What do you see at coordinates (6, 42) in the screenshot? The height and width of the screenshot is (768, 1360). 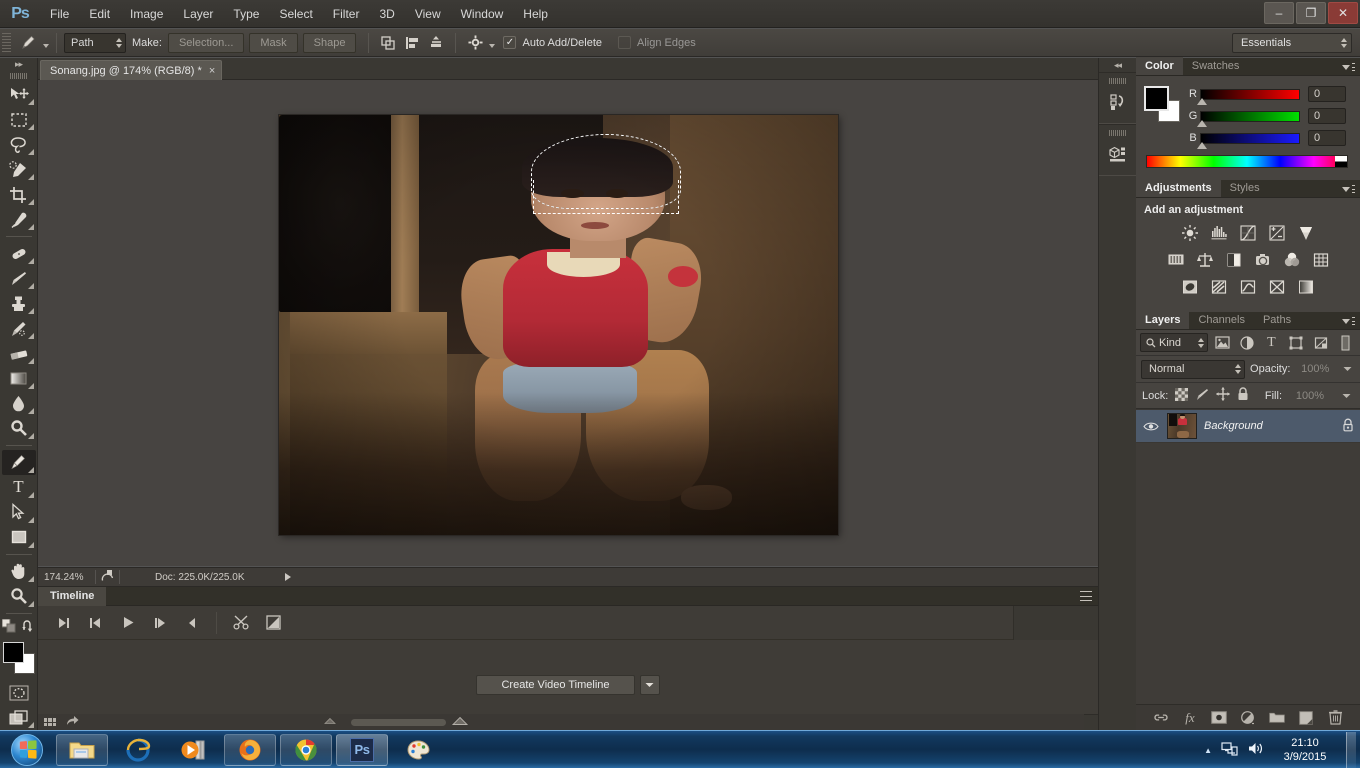 I see `options-bar-grip` at bounding box center [6, 42].